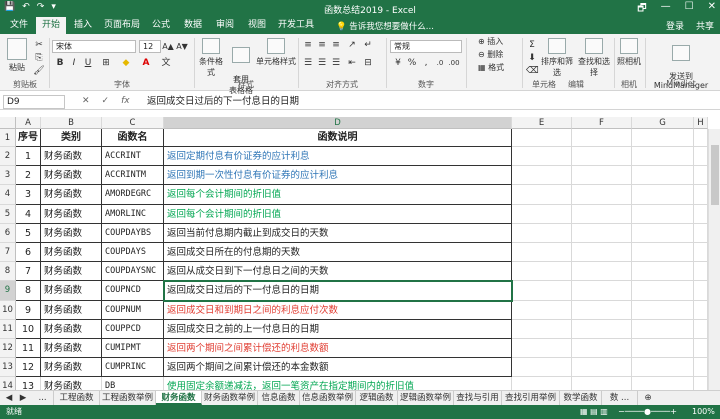  I want to click on insert-cells-button: ⊕ 插入, so click(500, 41).